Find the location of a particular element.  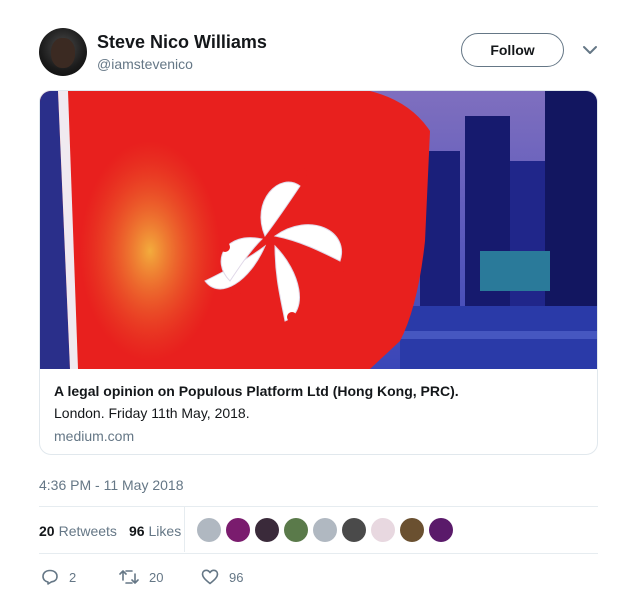

retweets-stat: 20 Retweets is located at coordinates (78, 531).